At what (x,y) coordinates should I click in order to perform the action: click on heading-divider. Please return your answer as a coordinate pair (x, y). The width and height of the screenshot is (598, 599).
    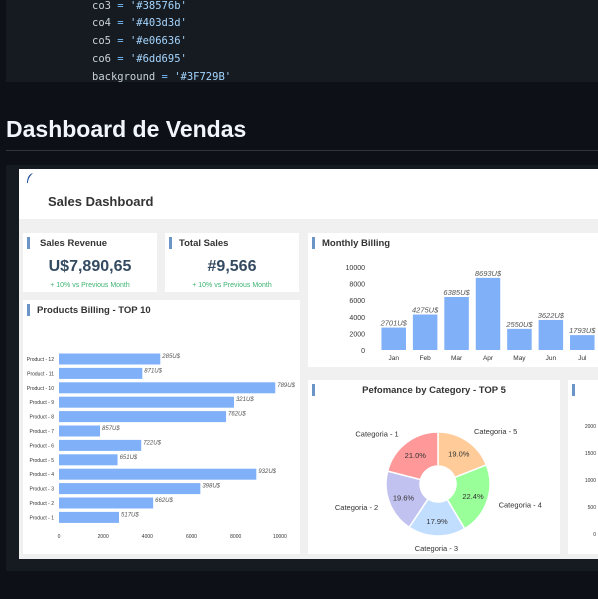
    Looking at the image, I should click on (302, 150).